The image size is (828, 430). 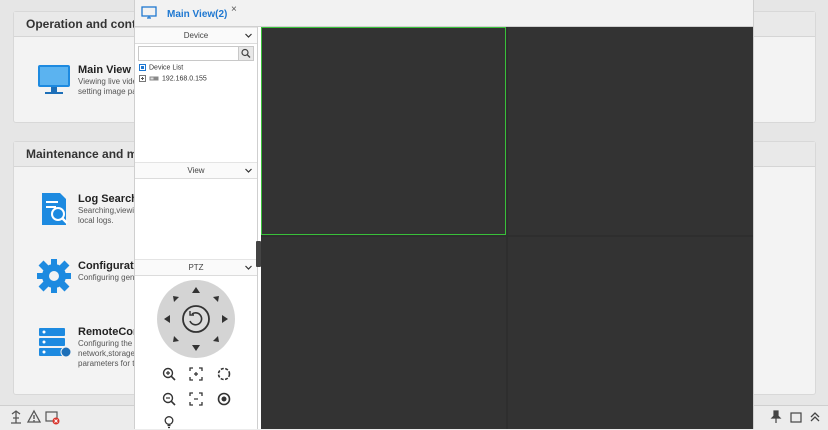 What do you see at coordinates (216, 299) in the screenshot?
I see `ptz-up-right-button` at bounding box center [216, 299].